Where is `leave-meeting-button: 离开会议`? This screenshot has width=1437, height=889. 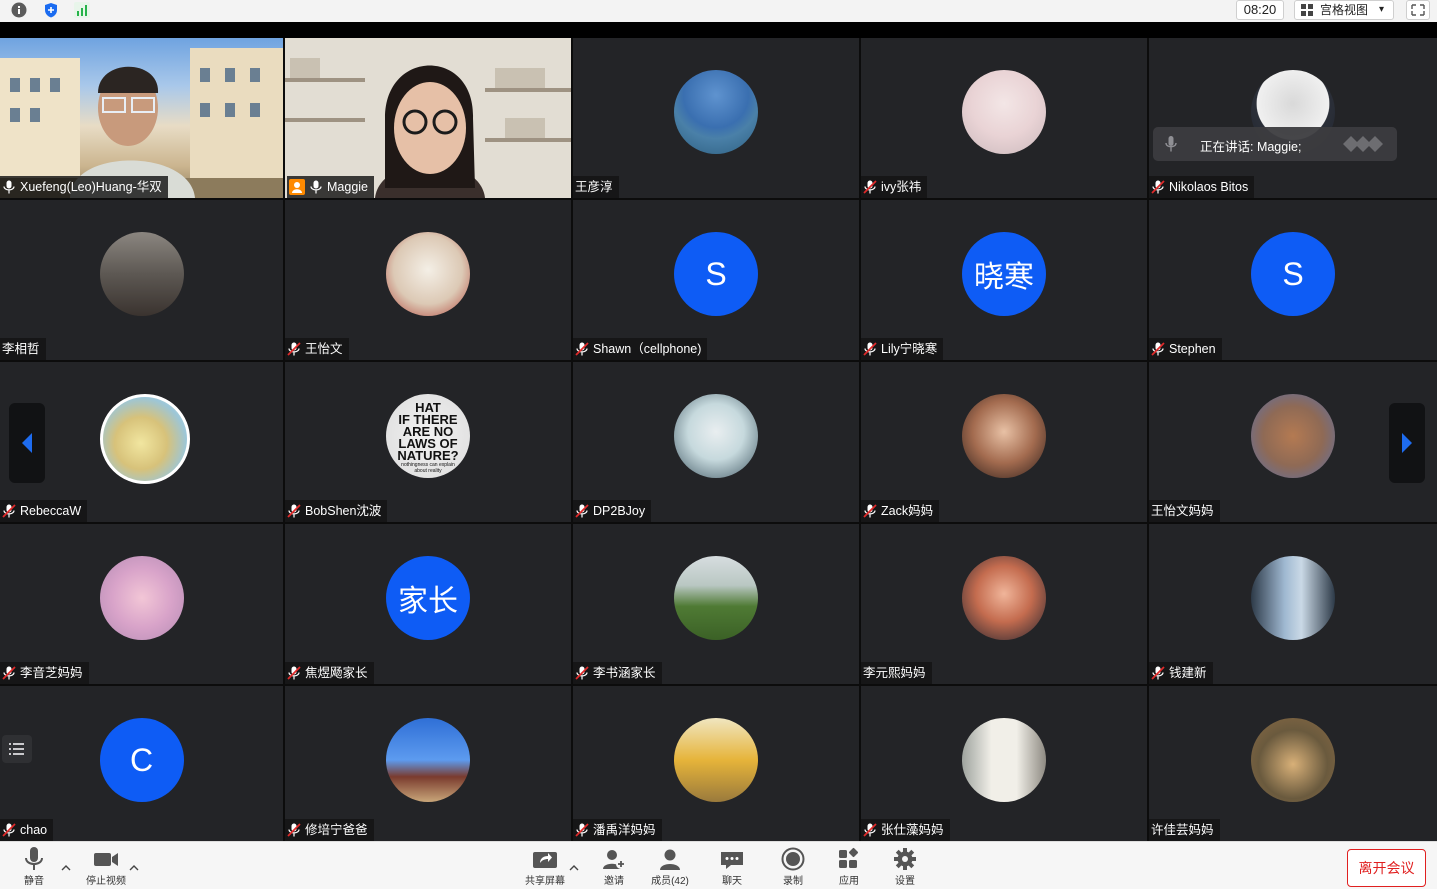
leave-meeting-button: 离开会议 is located at coordinates (1386, 868).